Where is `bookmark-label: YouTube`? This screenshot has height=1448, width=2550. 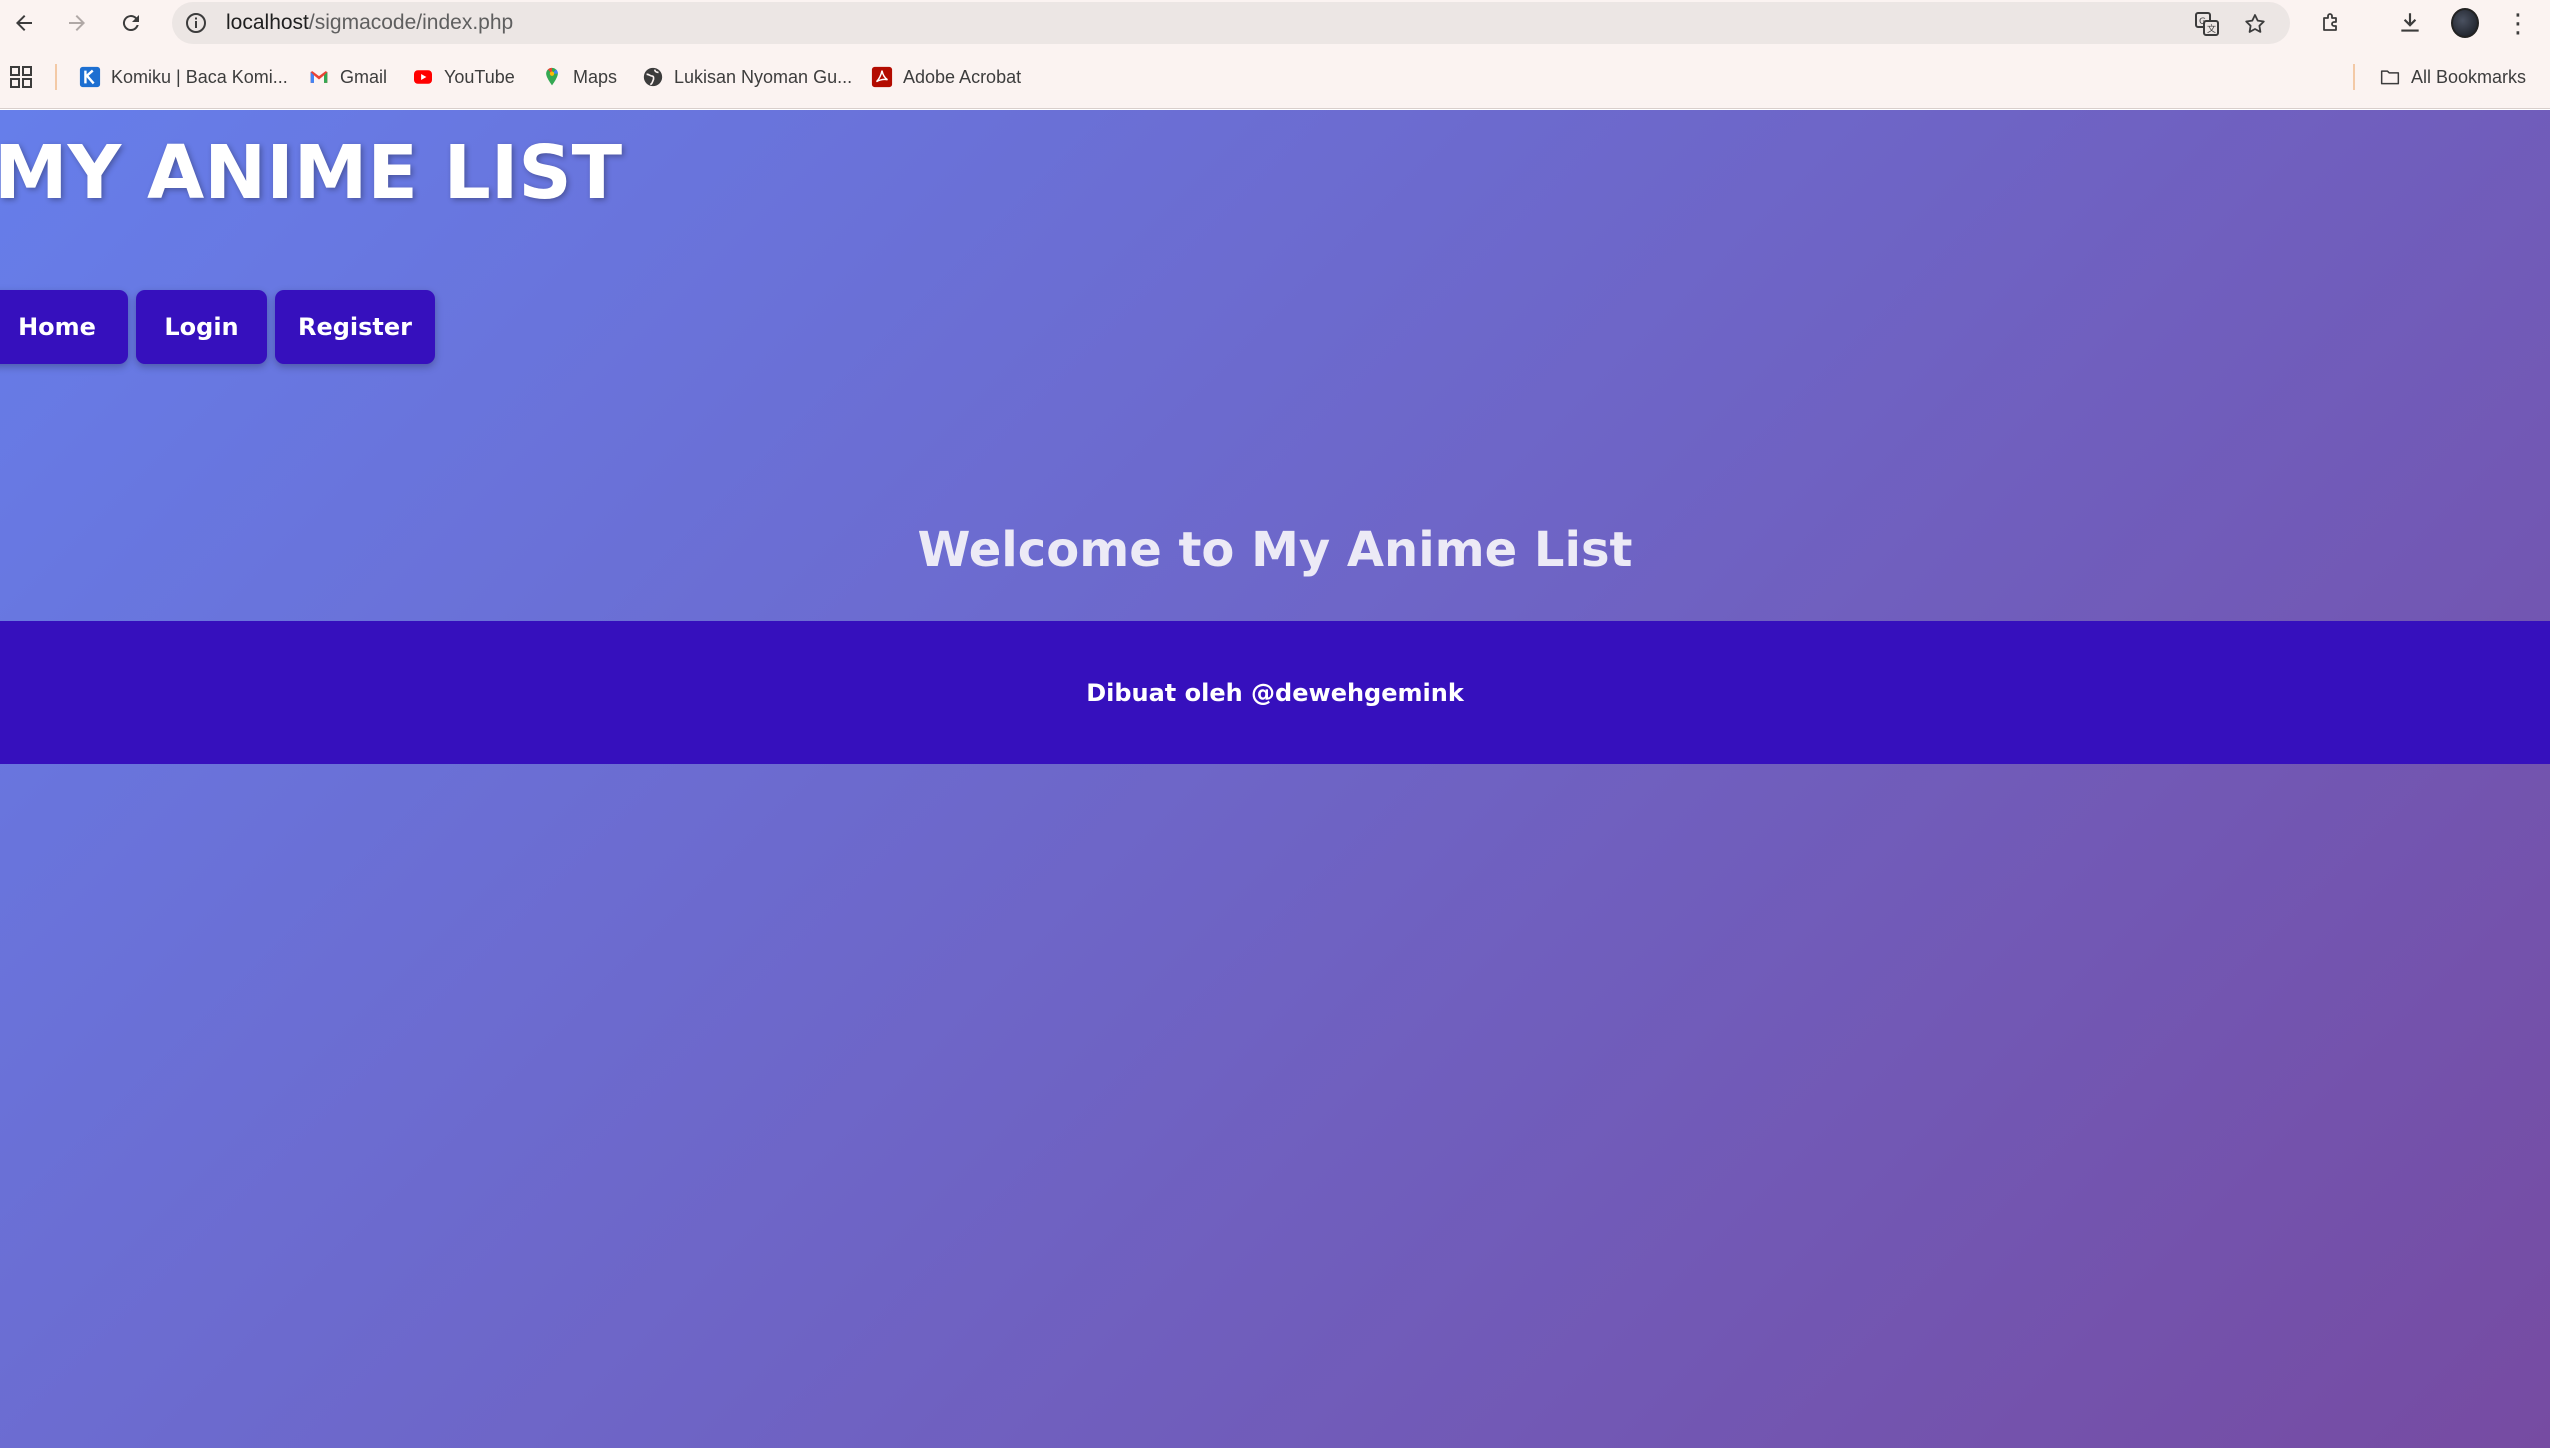
bookmark-label: YouTube is located at coordinates (479, 76).